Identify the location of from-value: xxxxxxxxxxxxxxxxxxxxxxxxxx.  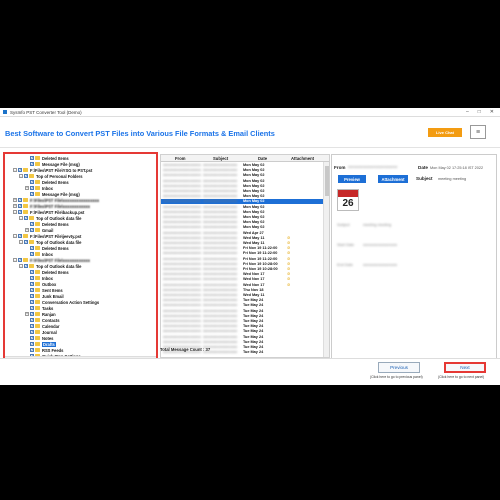
(373, 167).